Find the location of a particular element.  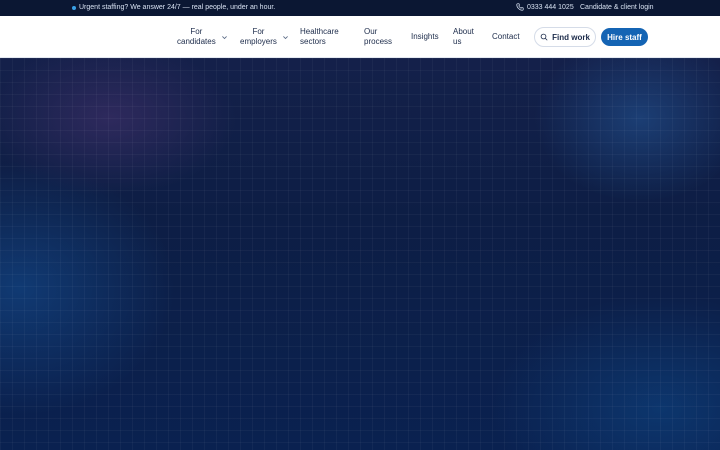

nav-item-contact: Contact is located at coordinates (506, 37).